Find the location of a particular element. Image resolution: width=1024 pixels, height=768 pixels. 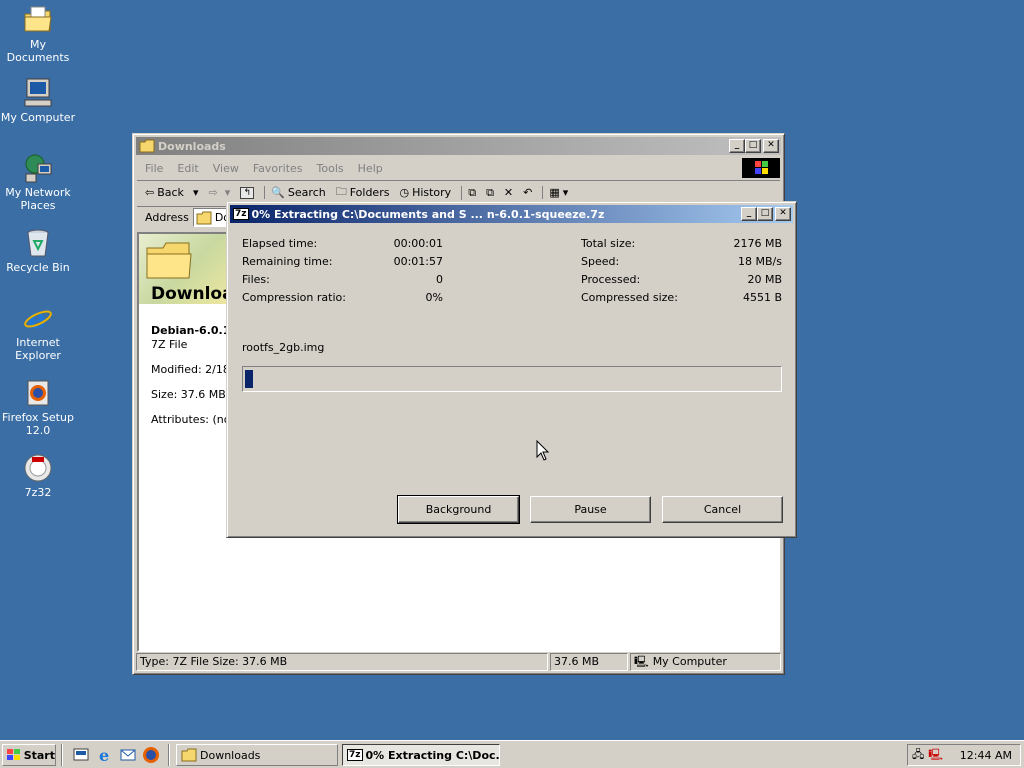

up-button: ↰ is located at coordinates (247, 192).